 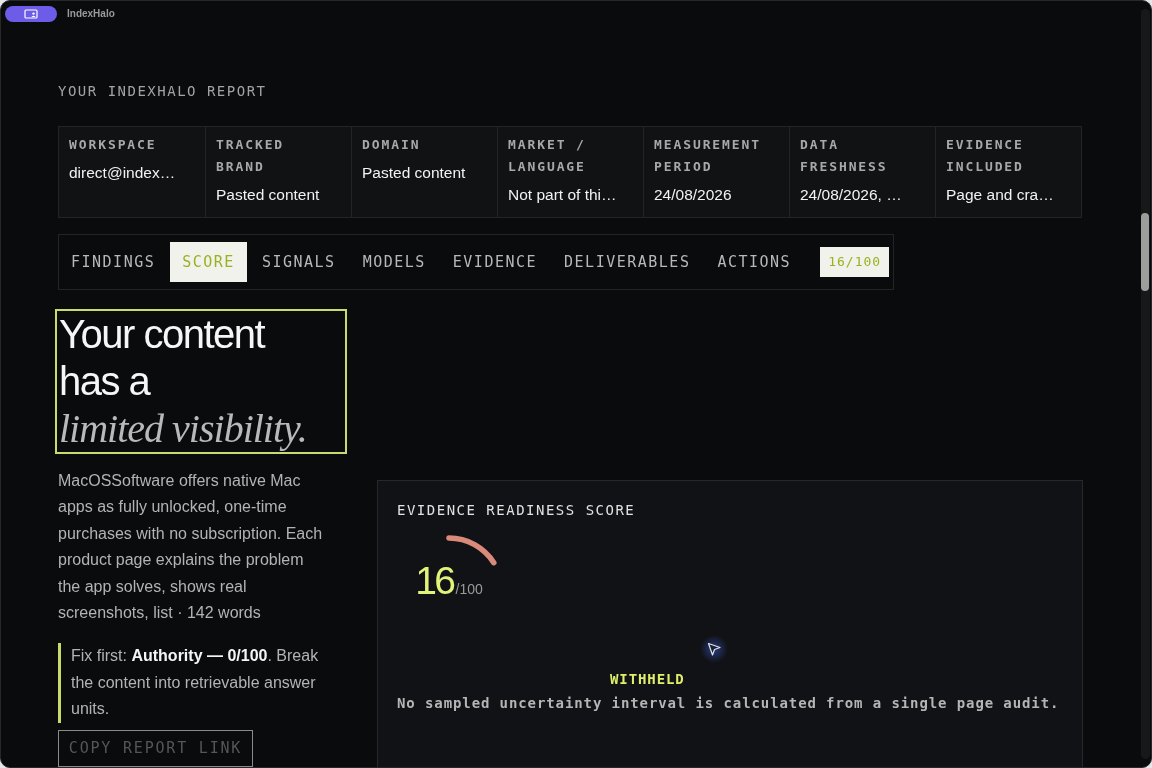 What do you see at coordinates (516, 510) in the screenshot?
I see `card-title: EVIDENCE READINESS SCORE` at bounding box center [516, 510].